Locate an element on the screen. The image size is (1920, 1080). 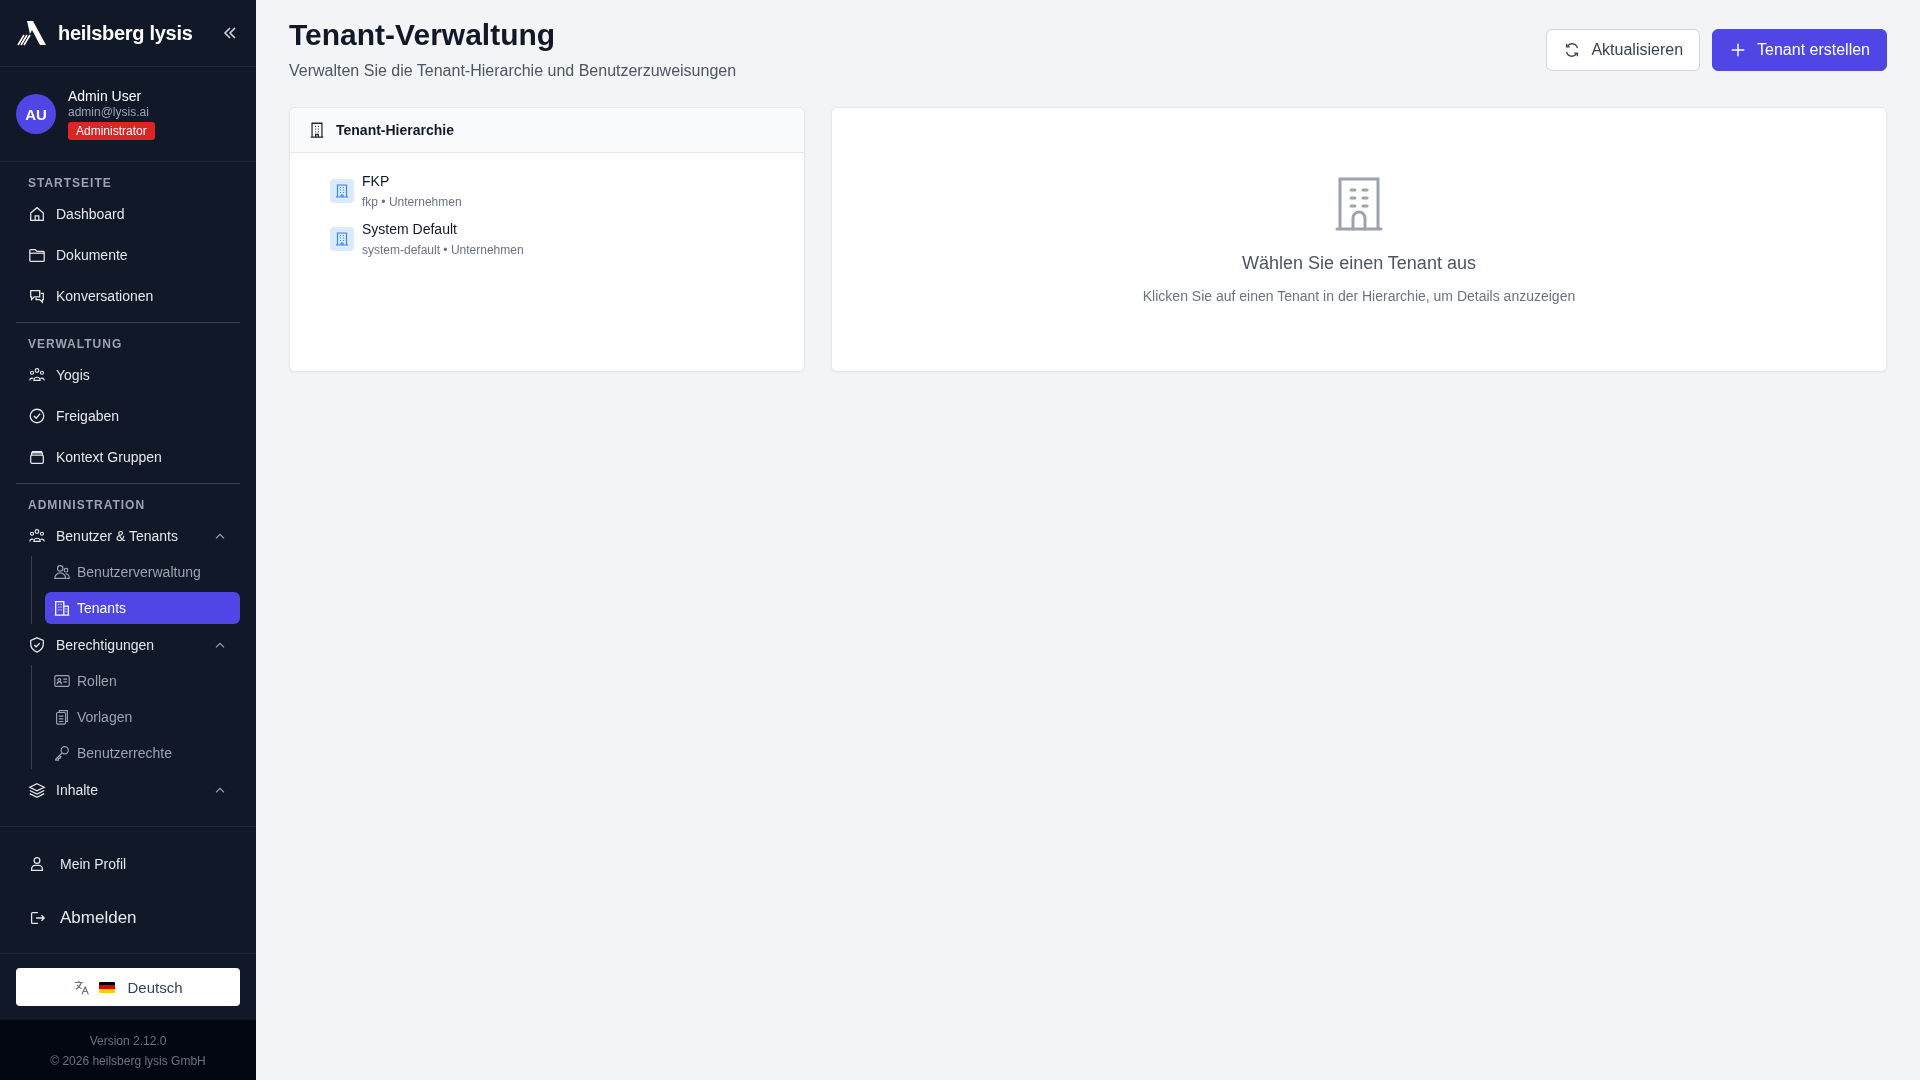
avatar: AU is located at coordinates (36, 114).